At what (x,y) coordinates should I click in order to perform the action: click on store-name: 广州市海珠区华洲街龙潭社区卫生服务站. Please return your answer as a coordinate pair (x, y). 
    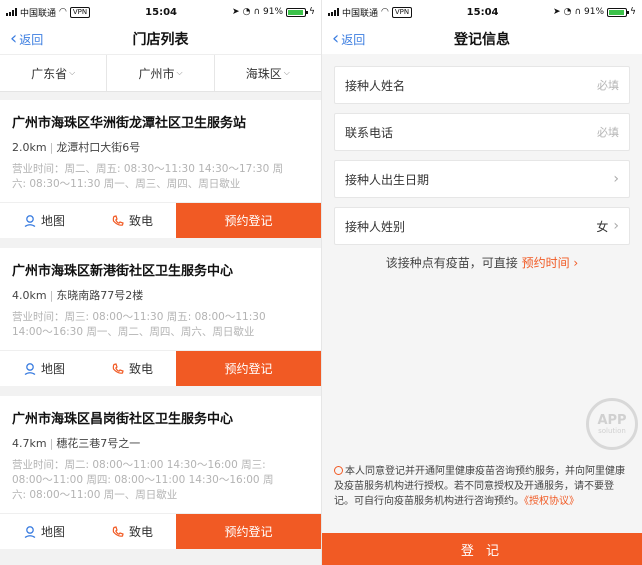
    Looking at the image, I should click on (129, 123).